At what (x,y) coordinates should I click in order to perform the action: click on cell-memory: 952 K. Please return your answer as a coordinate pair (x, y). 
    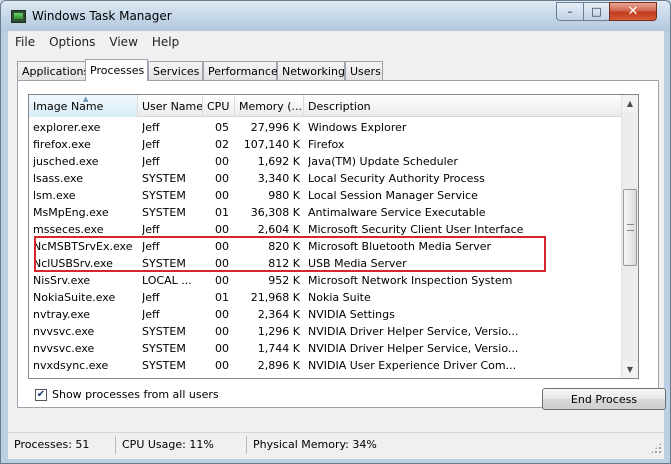
    Looking at the image, I should click on (284, 280).